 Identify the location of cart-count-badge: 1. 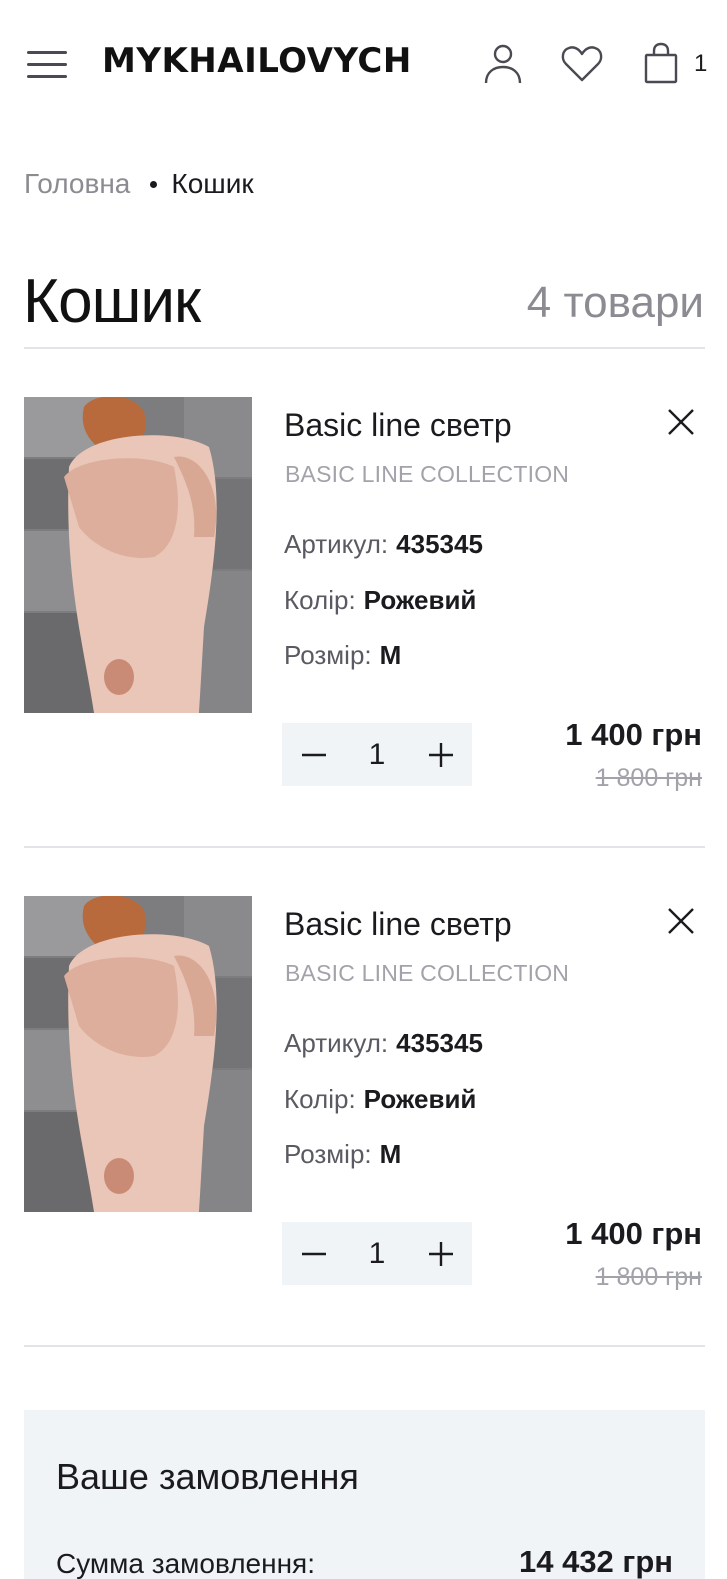
(700, 64).